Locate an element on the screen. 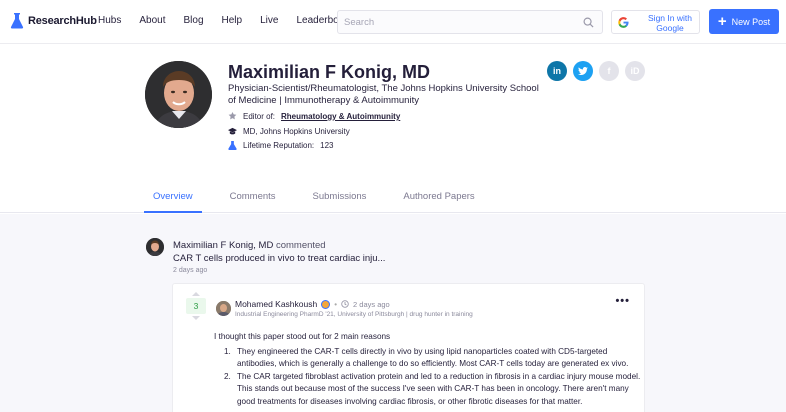  google-icon is located at coordinates (623, 22).